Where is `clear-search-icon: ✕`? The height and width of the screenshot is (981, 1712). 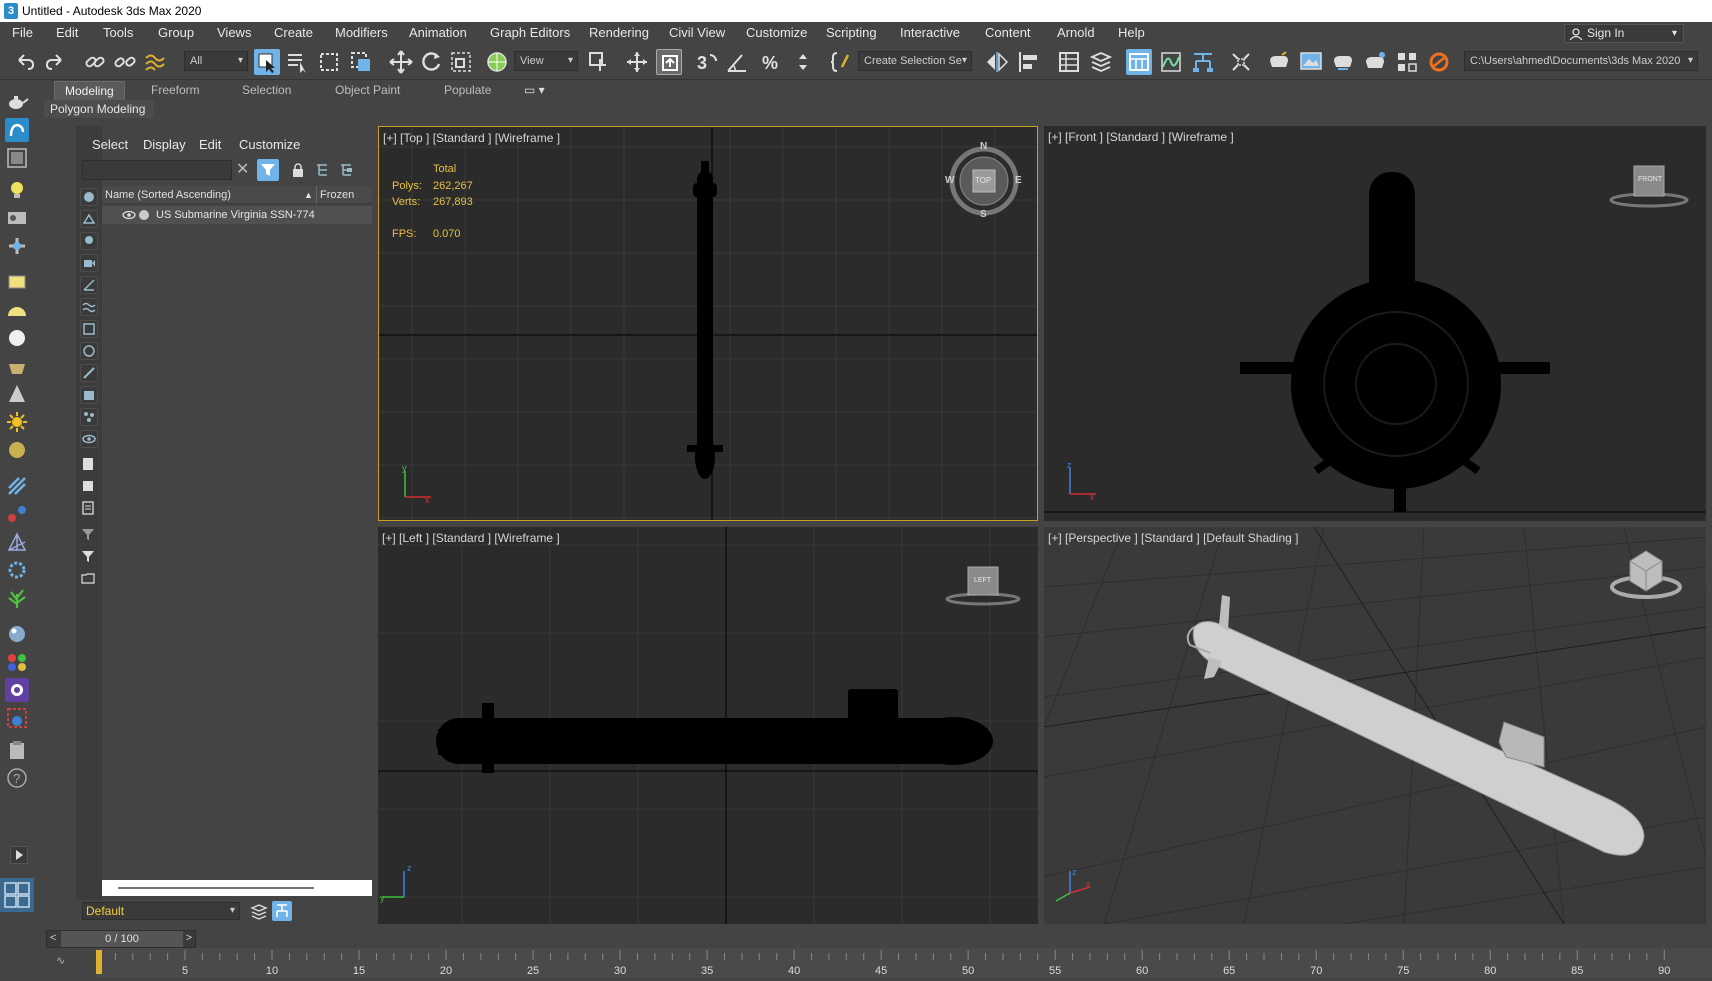 clear-search-icon: ✕ is located at coordinates (244, 170).